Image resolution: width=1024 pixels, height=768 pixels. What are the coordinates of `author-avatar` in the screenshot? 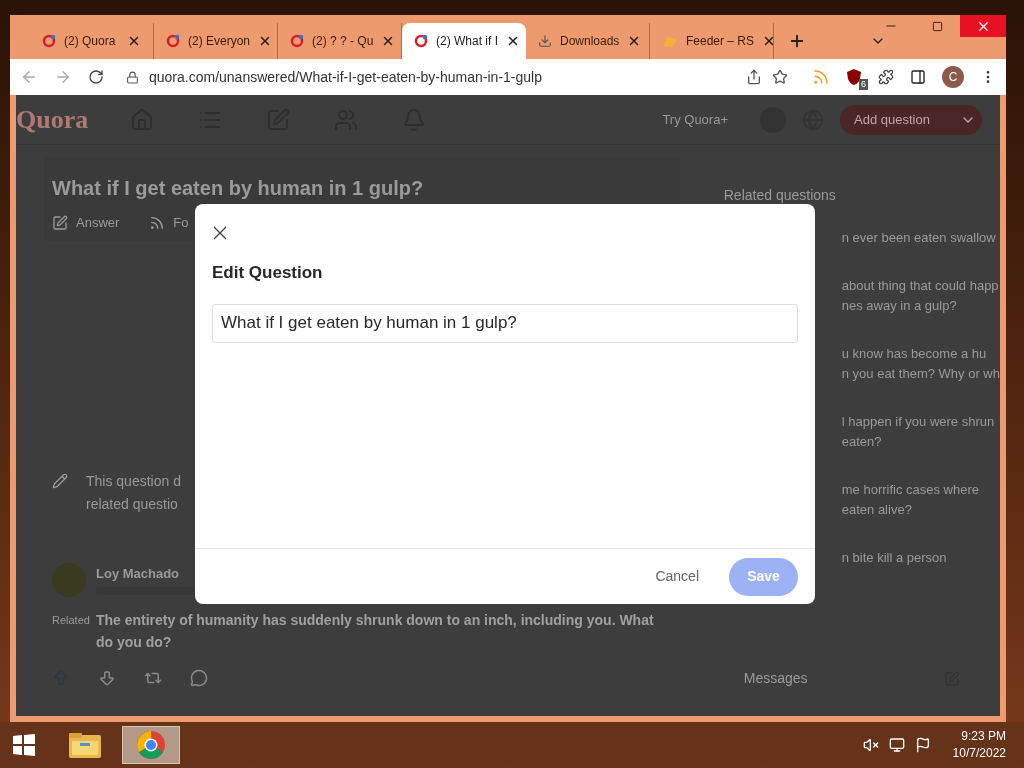 It's located at (69, 579).